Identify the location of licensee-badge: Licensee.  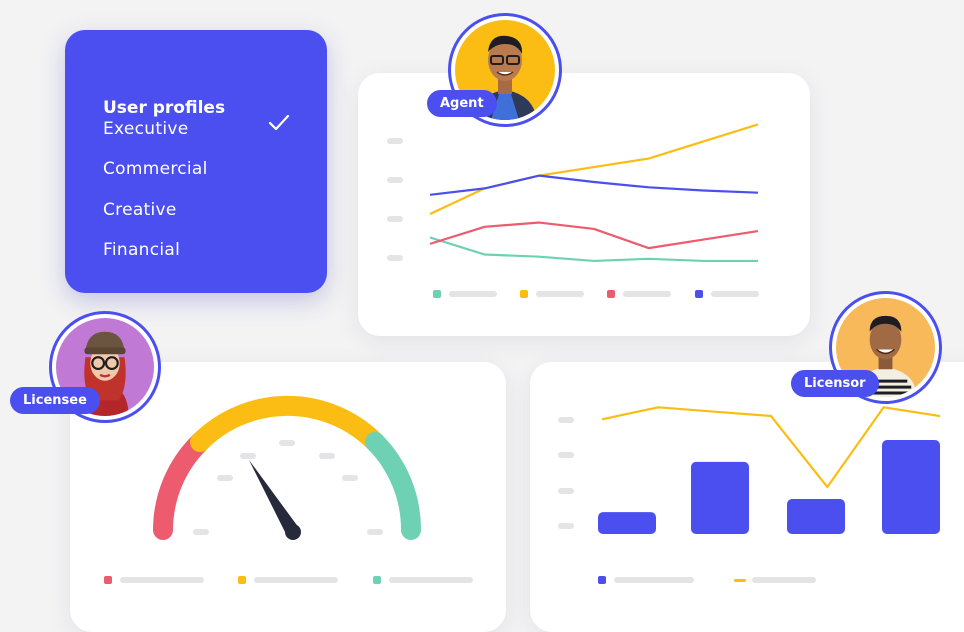
(55, 400).